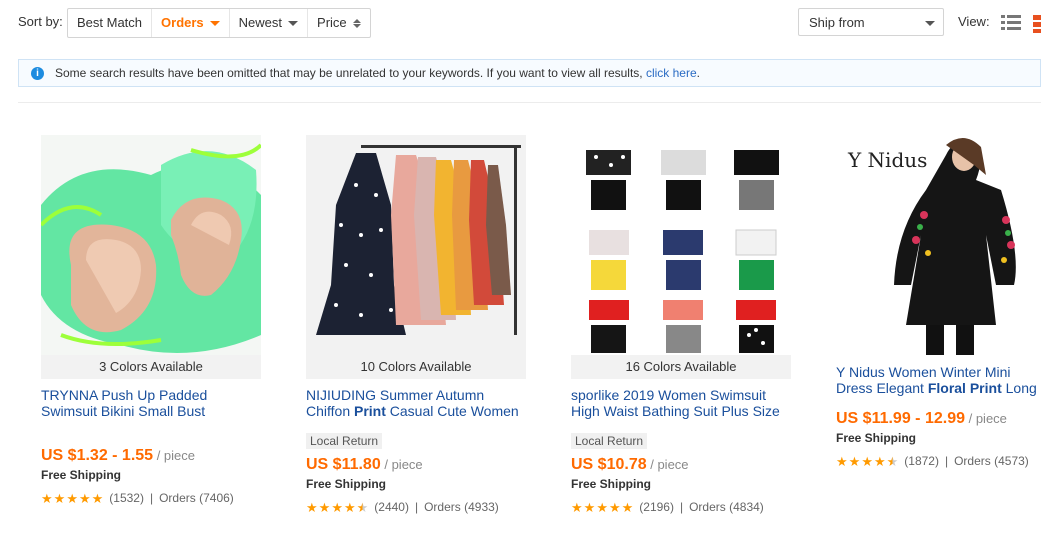  I want to click on sort-option-label: Best Match, so click(110, 22).